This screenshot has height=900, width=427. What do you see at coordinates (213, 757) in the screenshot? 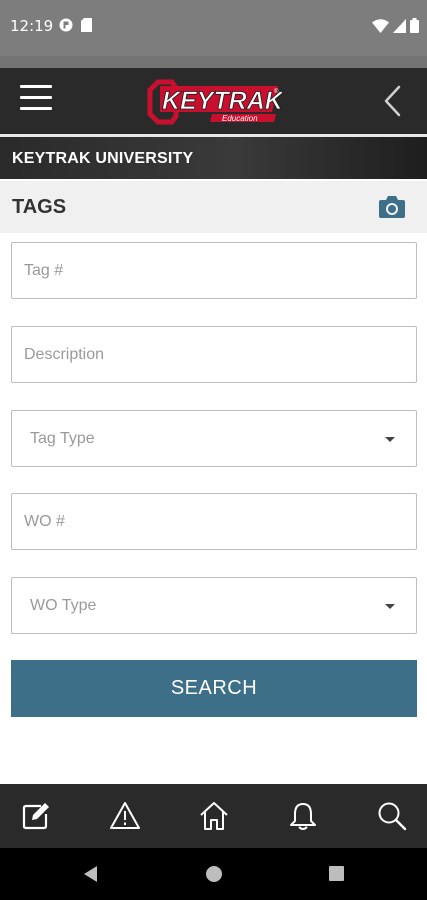
I see `content-spacer` at bounding box center [213, 757].